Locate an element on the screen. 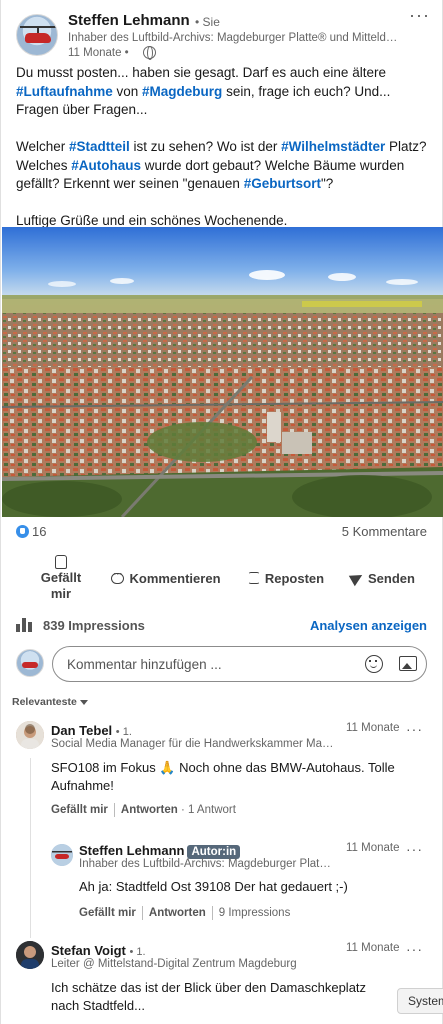 This screenshot has width=443, height=1024. hashtag-link: #Stadtteil is located at coordinates (99, 146).